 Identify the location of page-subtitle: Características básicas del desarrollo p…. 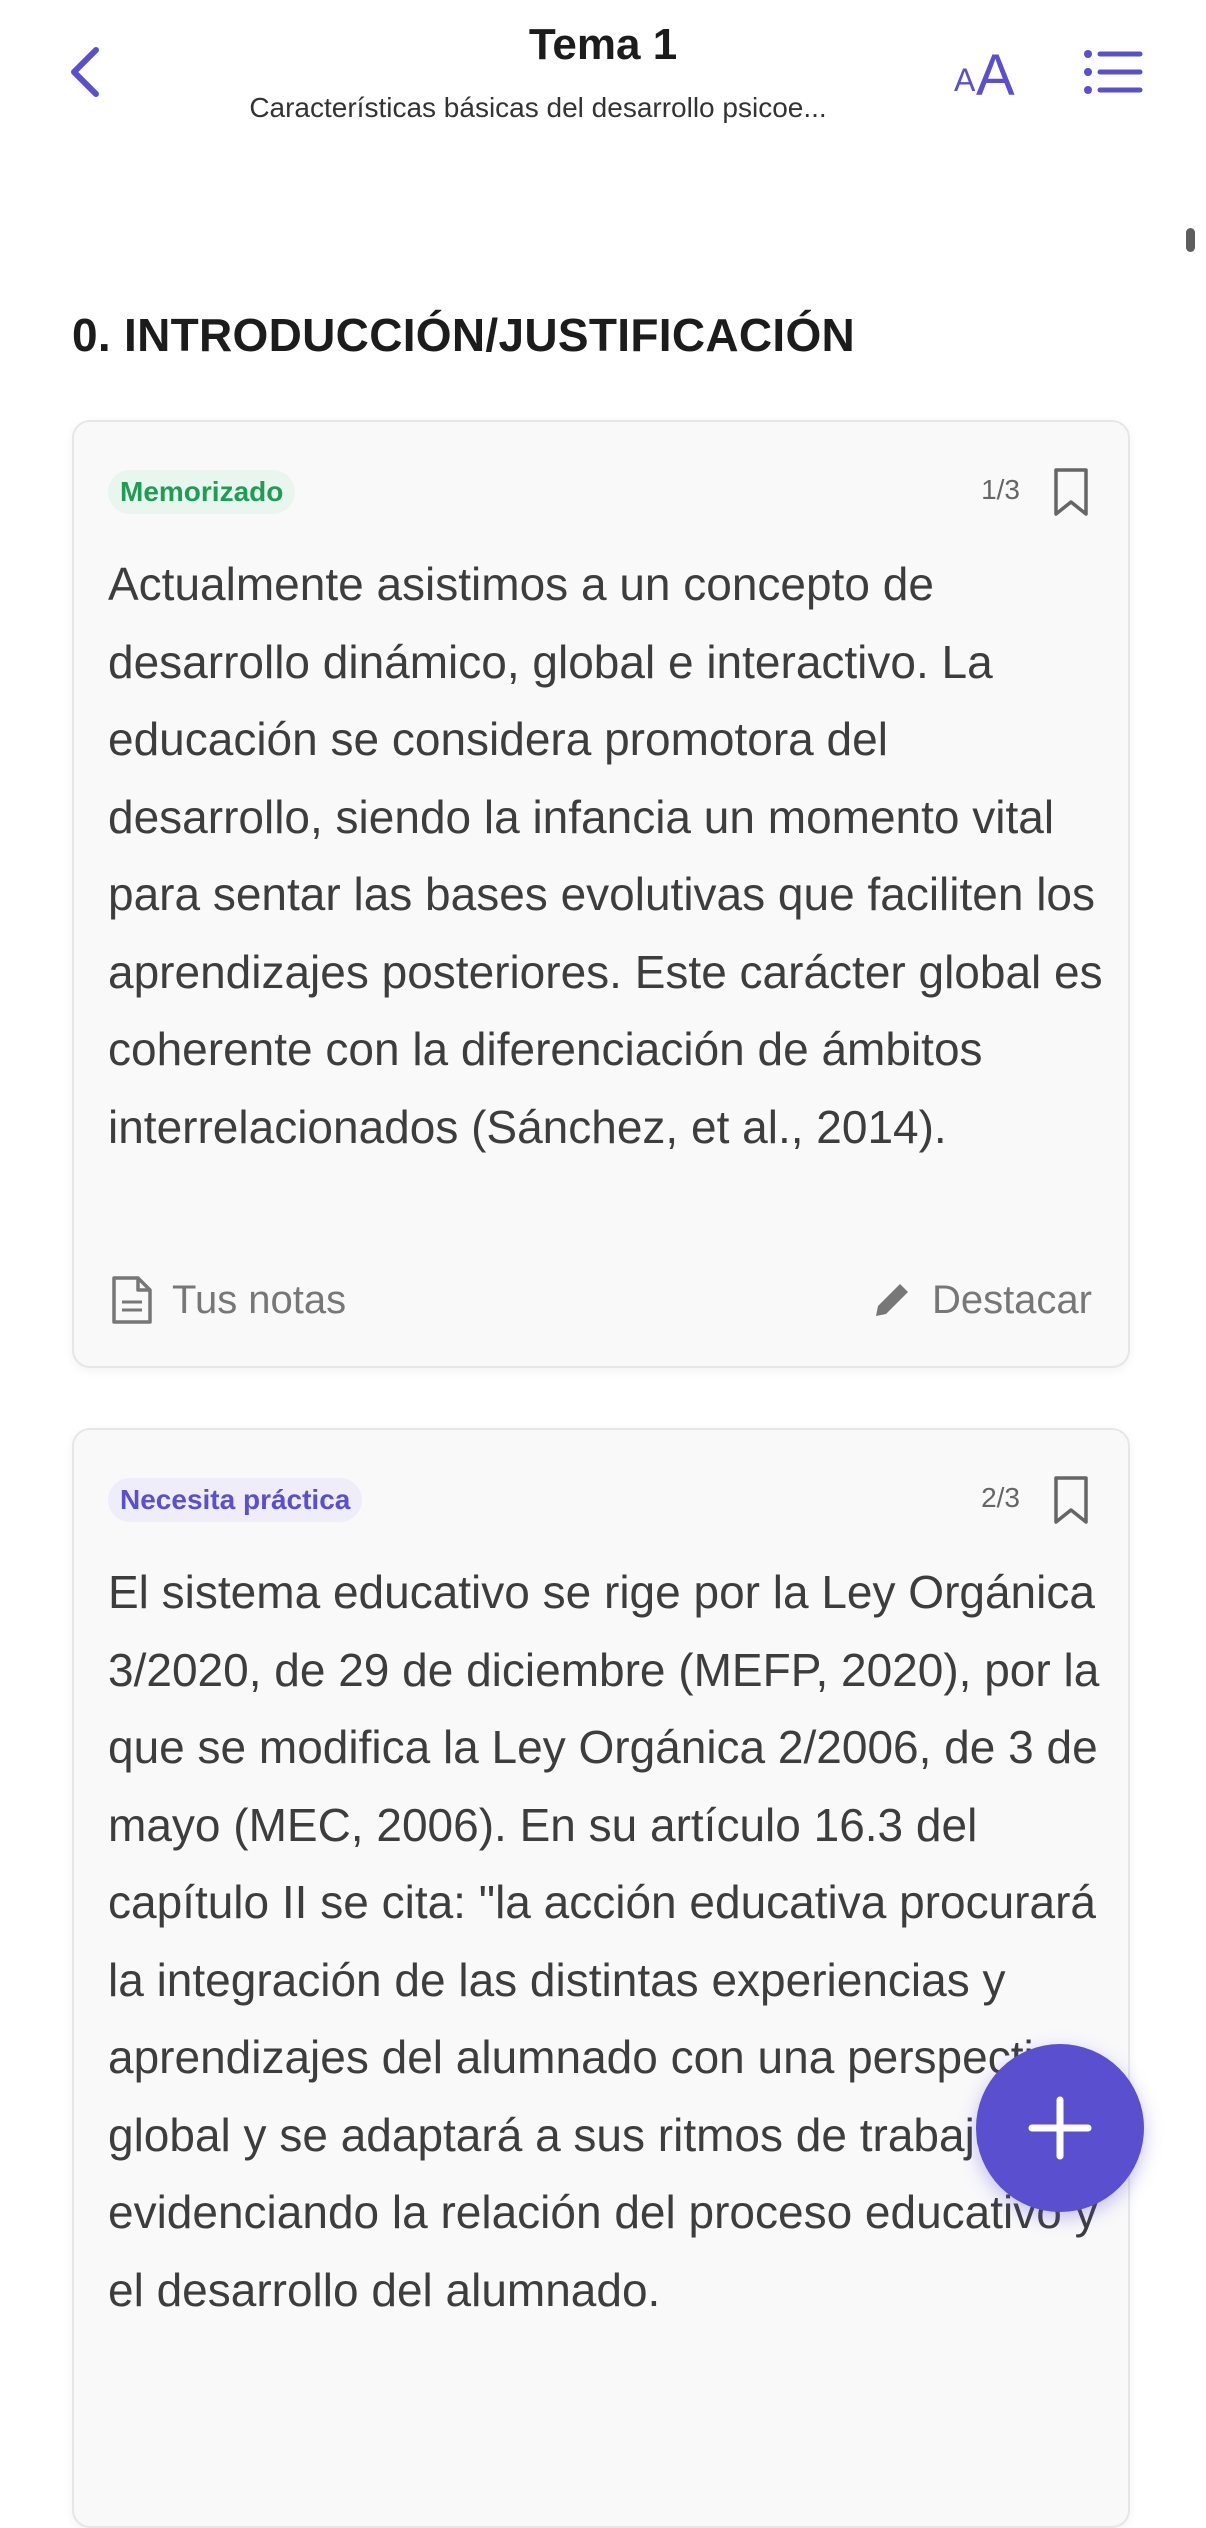
(538, 107).